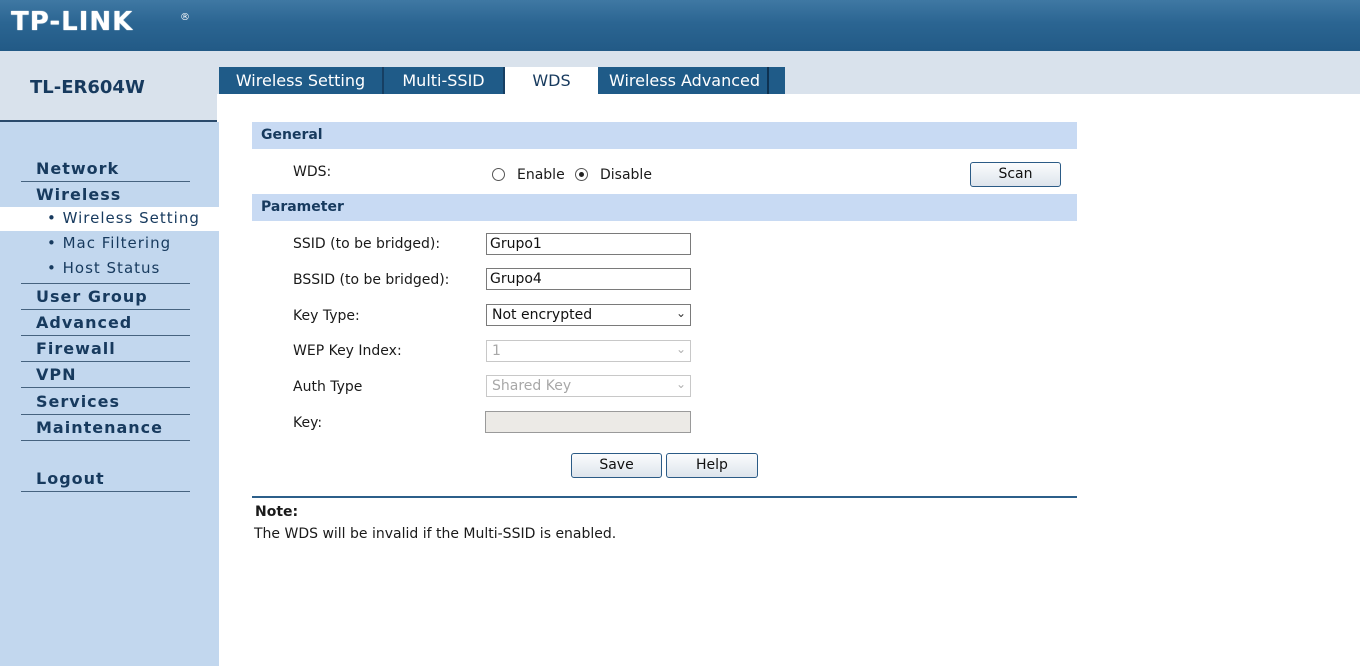 The image size is (1360, 666). What do you see at coordinates (347, 351) in the screenshot?
I see `wep-key-index-label: WEP Key Index:` at bounding box center [347, 351].